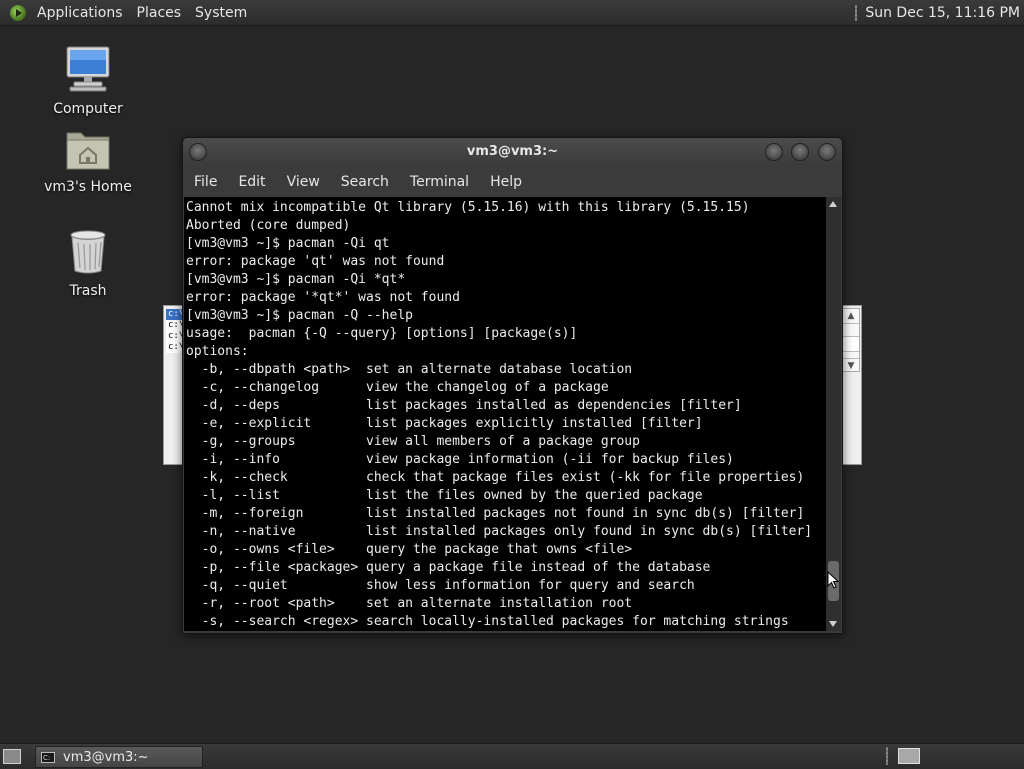 Image resolution: width=1024 pixels, height=769 pixels. Describe the element at coordinates (851, 344) in the screenshot. I see `scroll-thumb` at that location.